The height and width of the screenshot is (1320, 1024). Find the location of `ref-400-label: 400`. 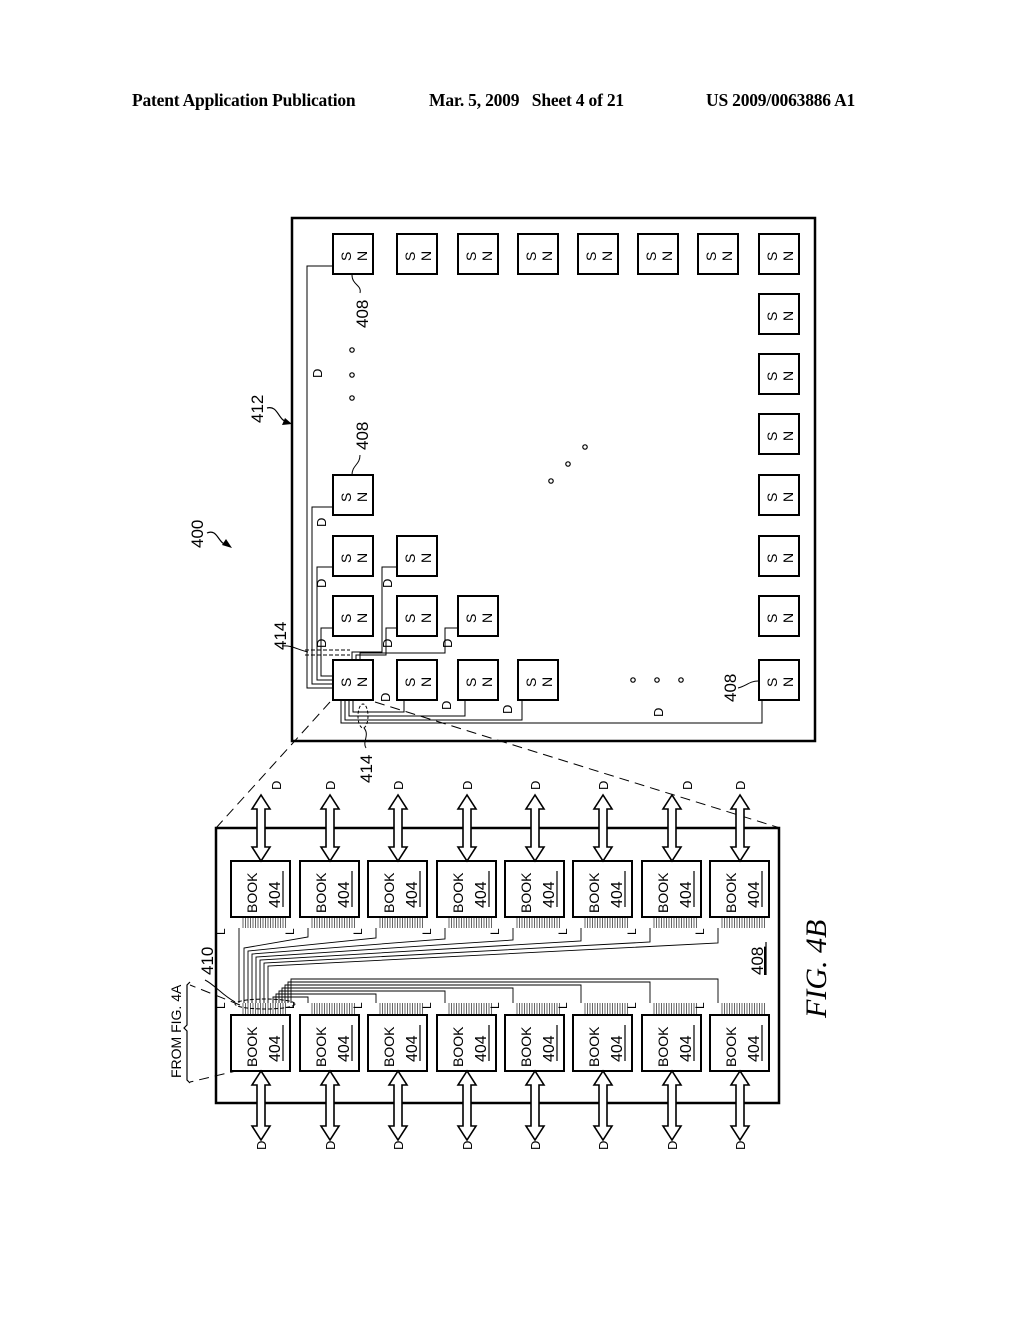

ref-400-label: 400 is located at coordinates (197, 534).